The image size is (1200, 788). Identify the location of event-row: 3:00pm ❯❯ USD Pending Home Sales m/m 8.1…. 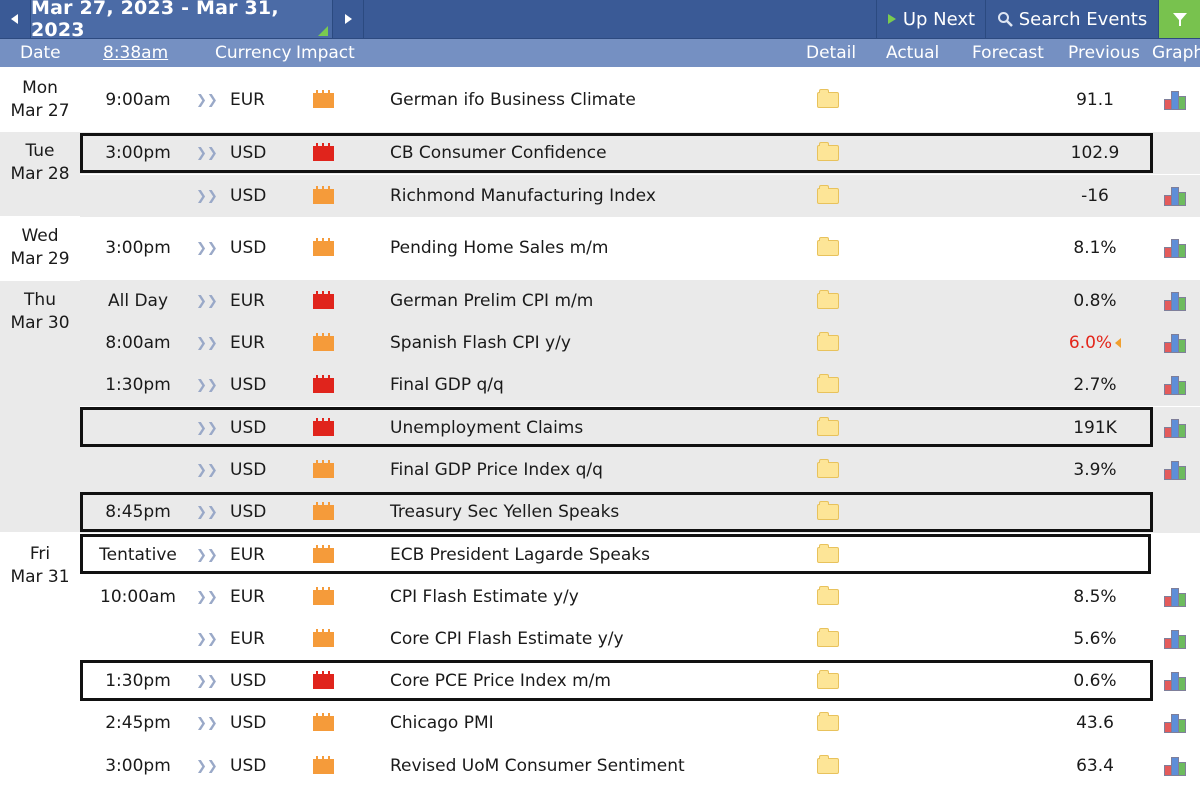
(640, 248).